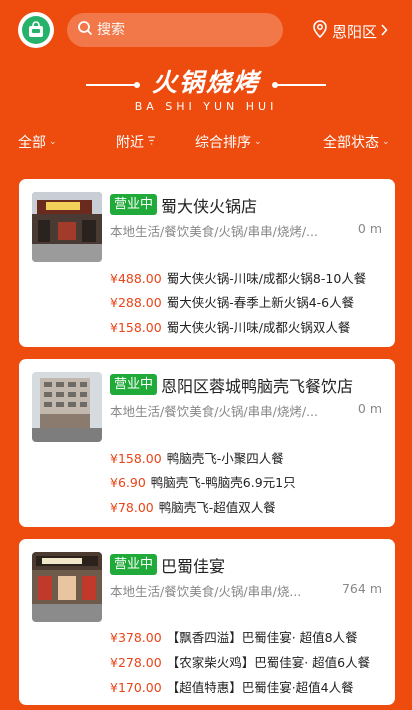  Describe the element at coordinates (217, 507) in the screenshot. I see `deal-name: 鸭脑壳飞-超值双人餐` at that location.